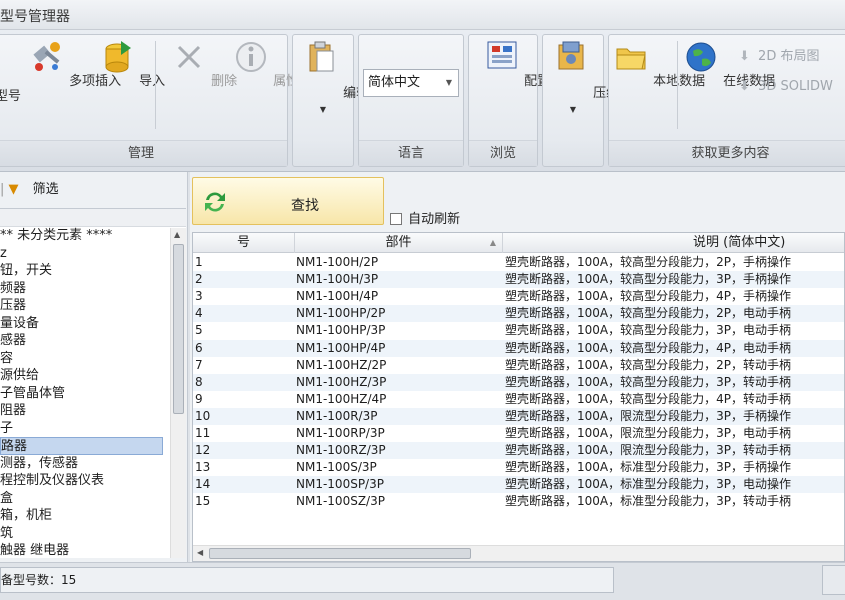 Image resolution: width=845 pixels, height=600 pixels. I want to click on cell-desc: 塑壳断路器，100A，较高型分段能力，4P，转动手柄, so click(648, 398).